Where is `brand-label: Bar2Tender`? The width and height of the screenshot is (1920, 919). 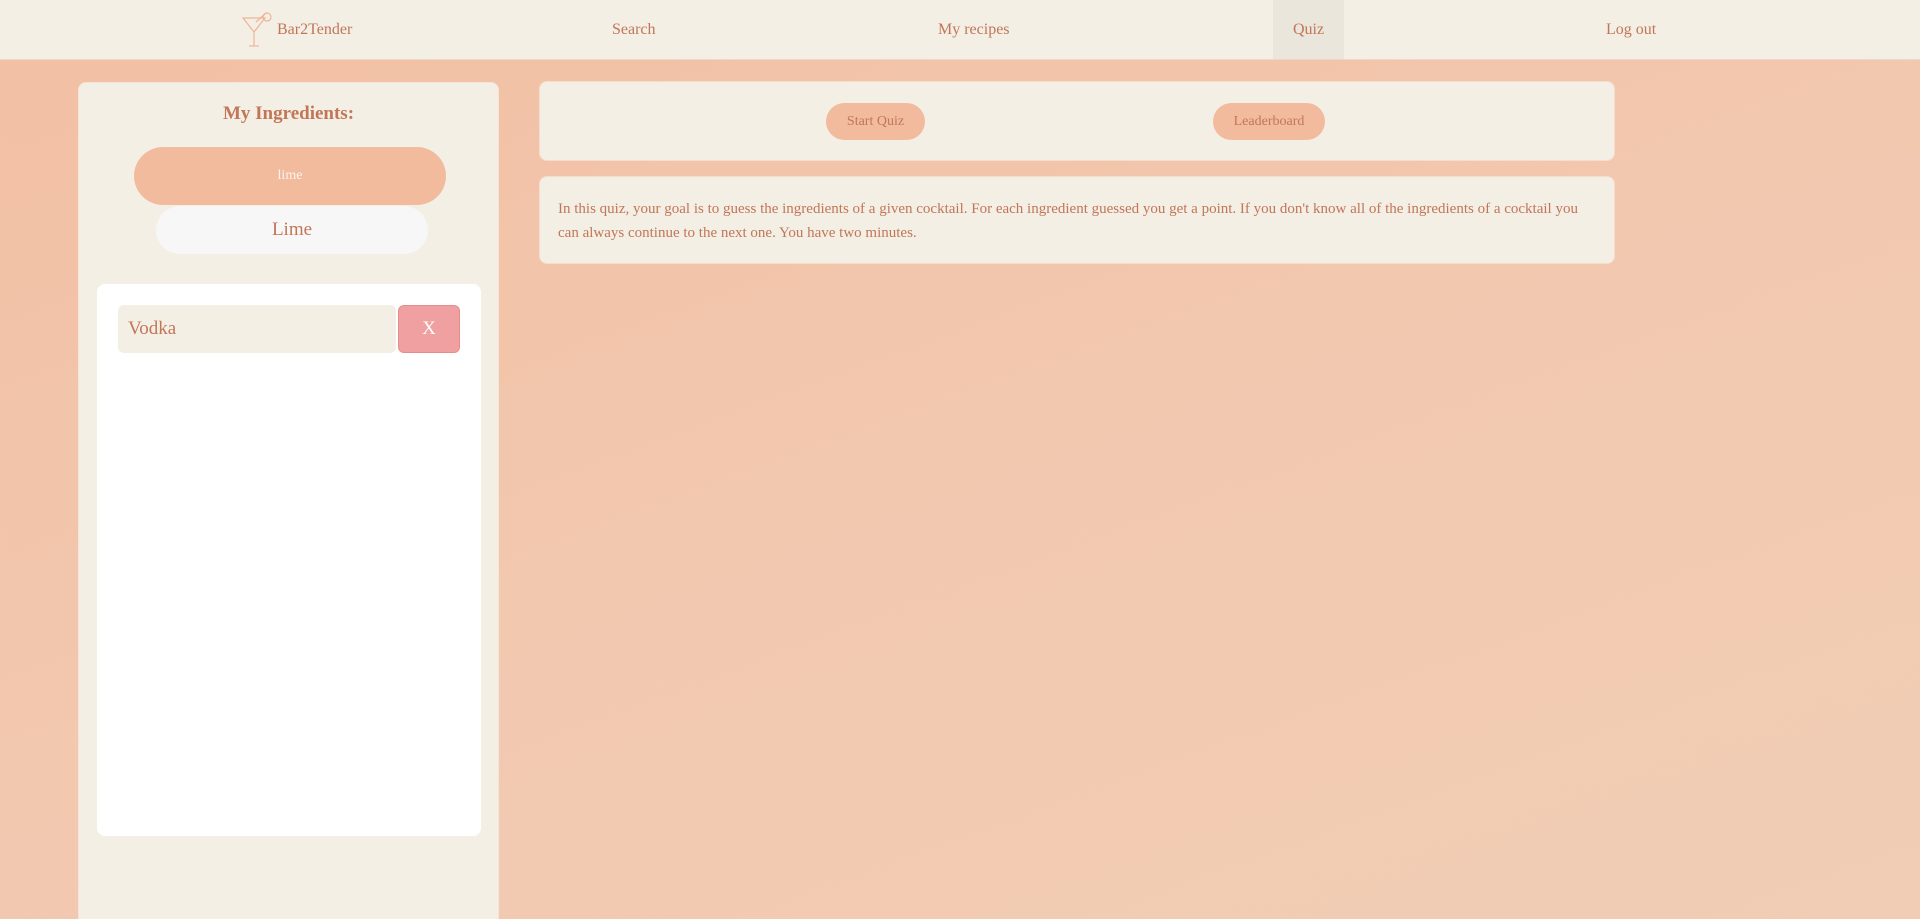
brand-label: Bar2Tender is located at coordinates (315, 29).